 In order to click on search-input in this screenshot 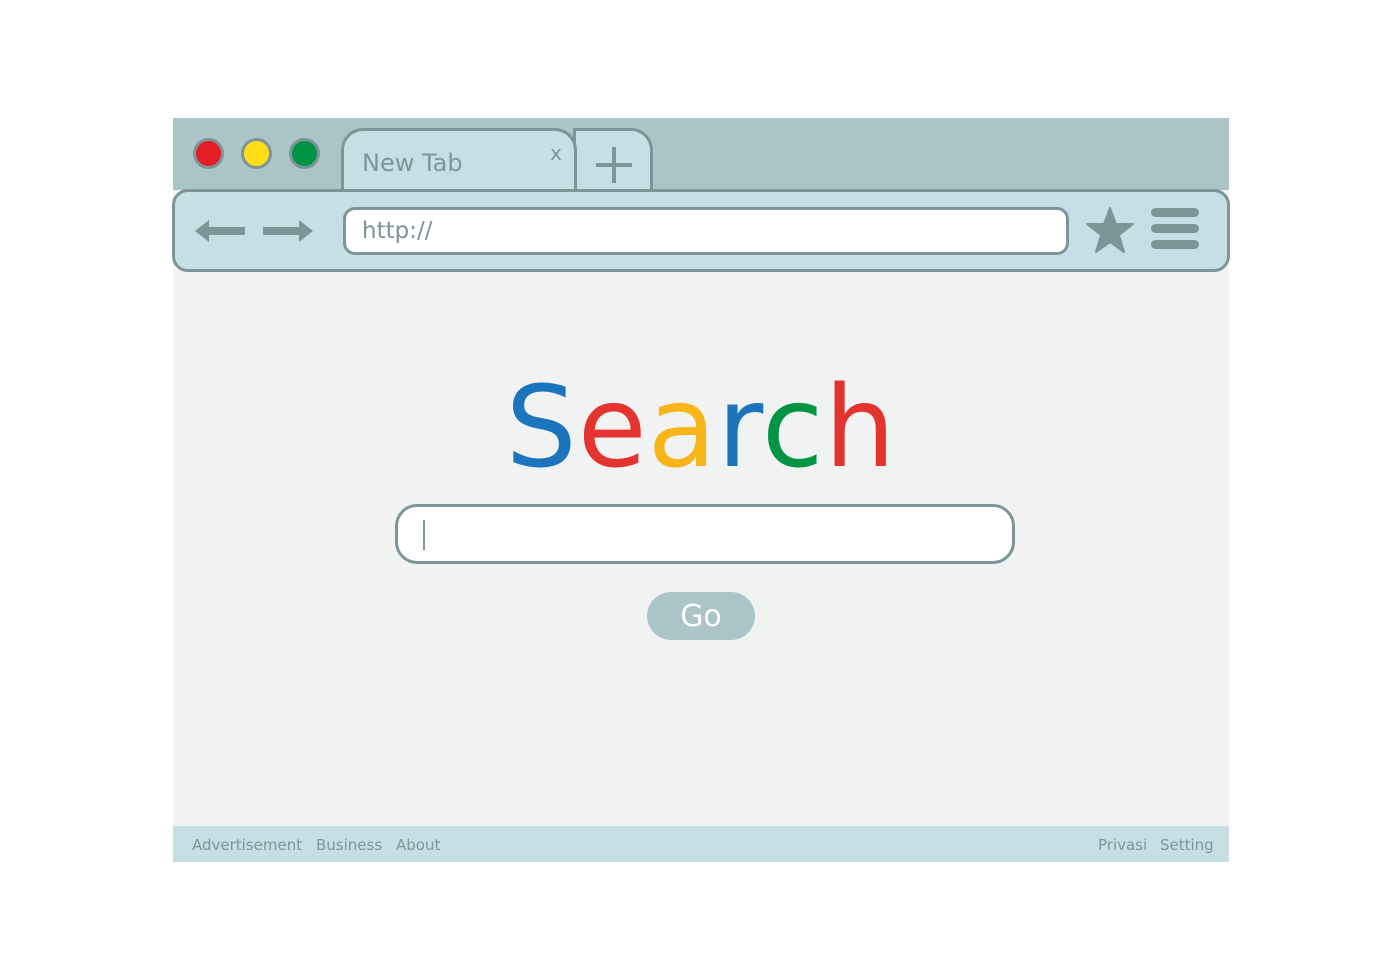, I will do `click(705, 534)`.